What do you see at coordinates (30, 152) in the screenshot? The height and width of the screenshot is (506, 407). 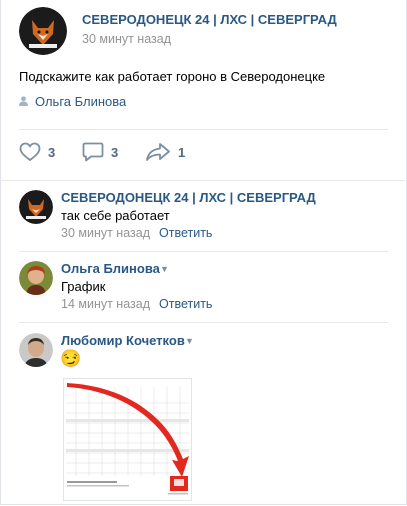 I see `heart-icon` at bounding box center [30, 152].